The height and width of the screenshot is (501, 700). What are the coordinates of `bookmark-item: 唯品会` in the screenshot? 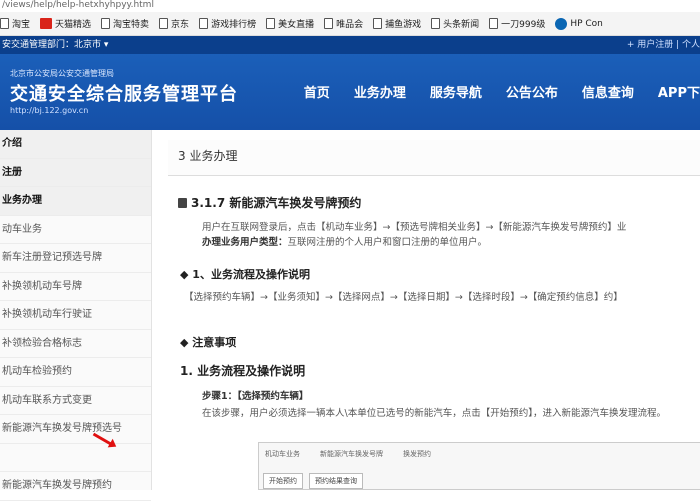 It's located at (343, 23).